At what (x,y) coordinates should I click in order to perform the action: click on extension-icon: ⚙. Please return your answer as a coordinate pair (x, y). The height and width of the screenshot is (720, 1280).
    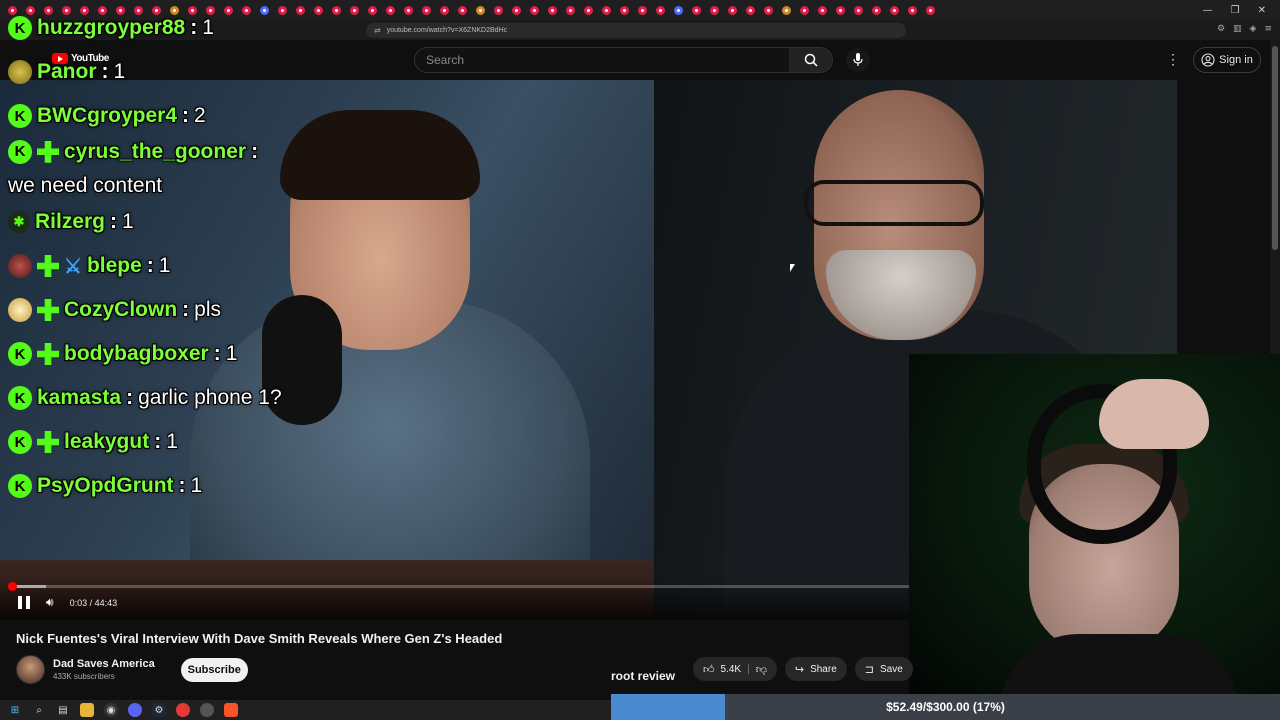
    Looking at the image, I should click on (1221, 29).